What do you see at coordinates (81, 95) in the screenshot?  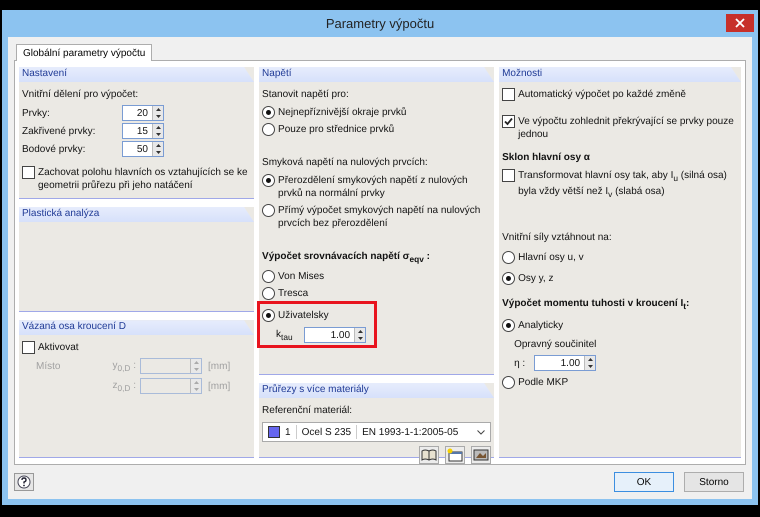 I see `section-label: Vnitřní dělení pro výpočet:` at bounding box center [81, 95].